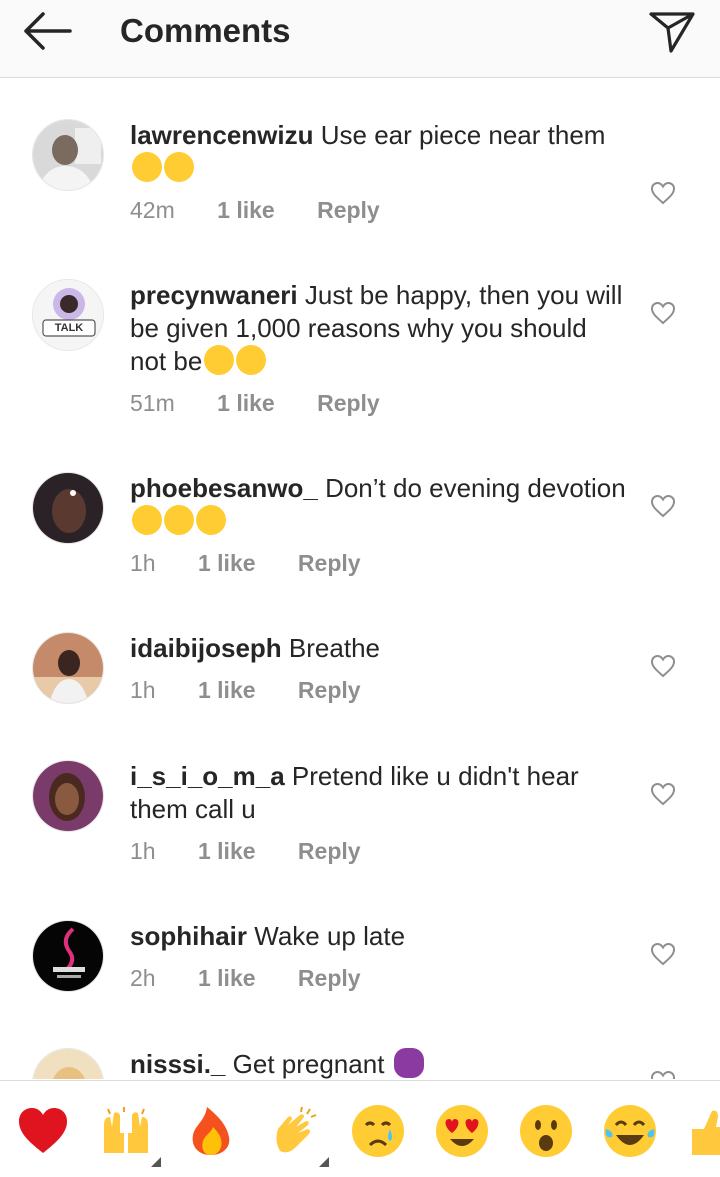 This screenshot has width=720, height=1177. What do you see at coordinates (188, 936) in the screenshot?
I see `comment-username: sophihair` at bounding box center [188, 936].